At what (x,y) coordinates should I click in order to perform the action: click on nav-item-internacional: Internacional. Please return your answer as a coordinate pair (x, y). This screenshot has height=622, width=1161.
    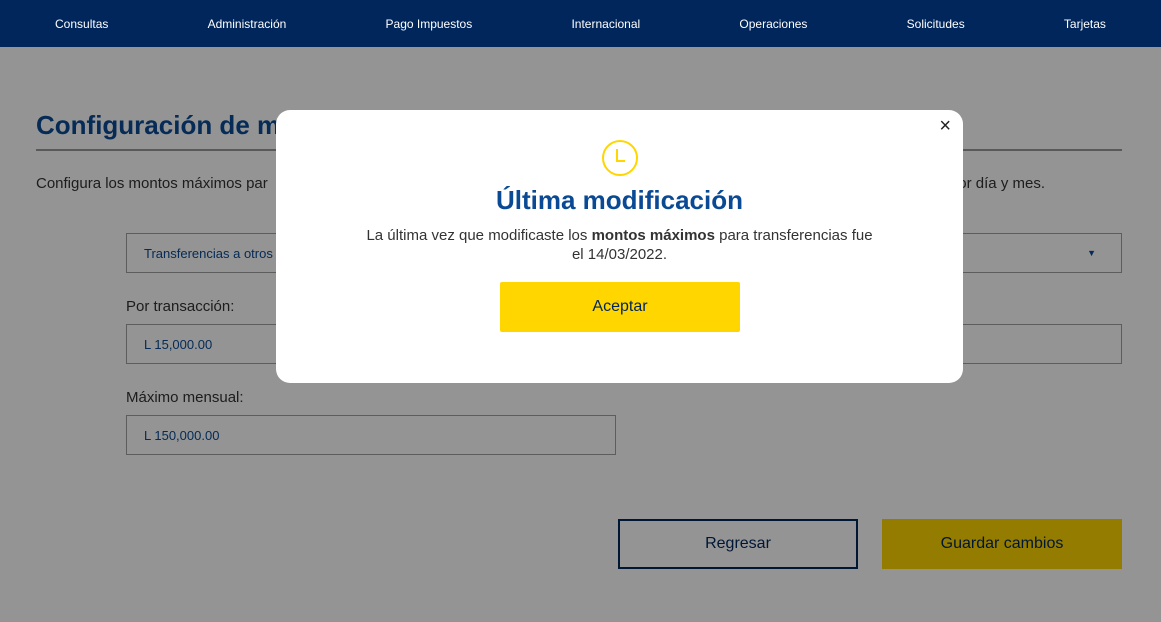
    Looking at the image, I should click on (605, 24).